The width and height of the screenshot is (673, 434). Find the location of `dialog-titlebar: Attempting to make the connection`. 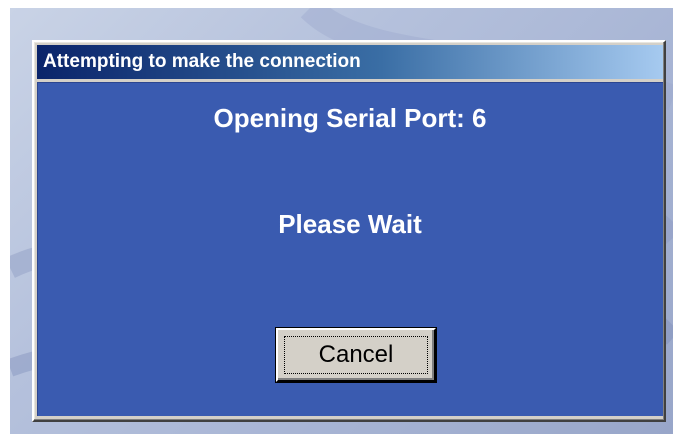

dialog-titlebar: Attempting to make the connection is located at coordinates (350, 62).